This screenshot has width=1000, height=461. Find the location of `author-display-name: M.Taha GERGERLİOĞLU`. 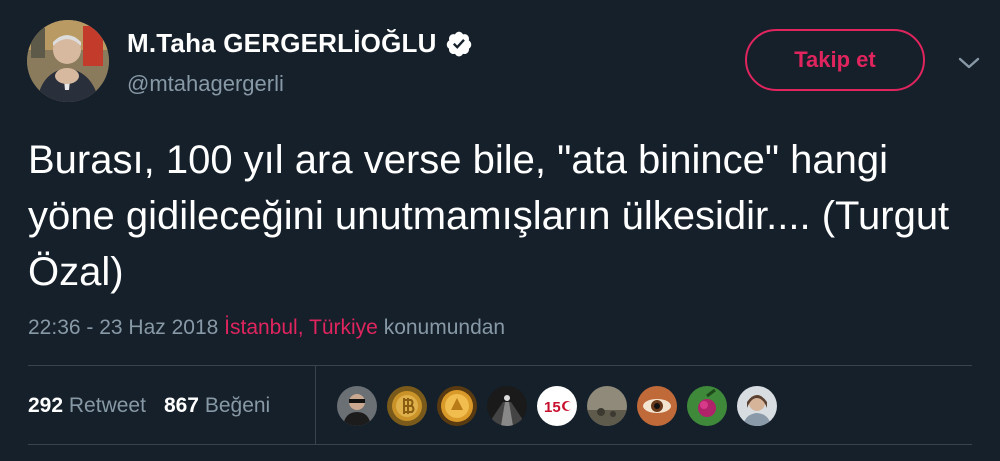

author-display-name: M.Taha GERGERLİOĞLU is located at coordinates (282, 43).